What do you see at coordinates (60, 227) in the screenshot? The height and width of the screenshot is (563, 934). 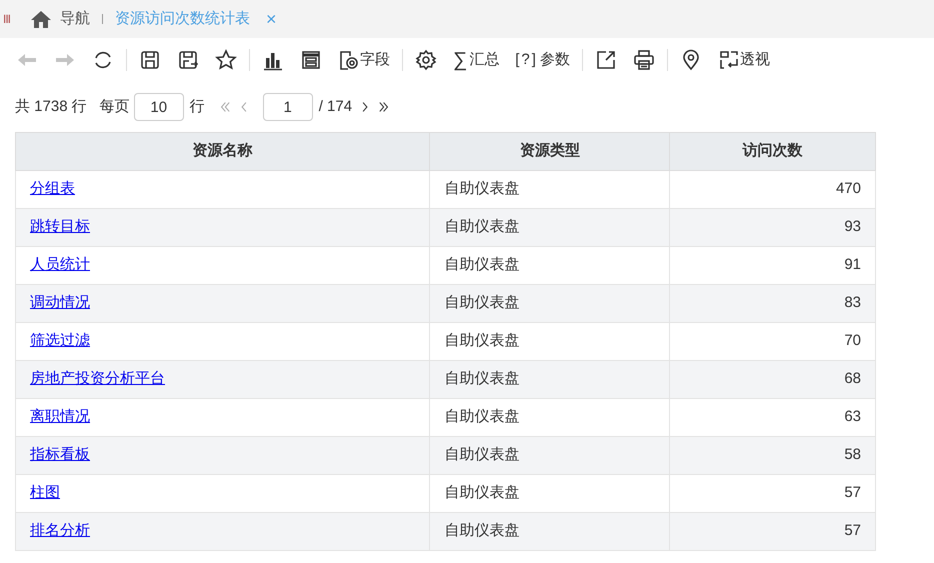 I see `resource-link: 跳转目标` at bounding box center [60, 227].